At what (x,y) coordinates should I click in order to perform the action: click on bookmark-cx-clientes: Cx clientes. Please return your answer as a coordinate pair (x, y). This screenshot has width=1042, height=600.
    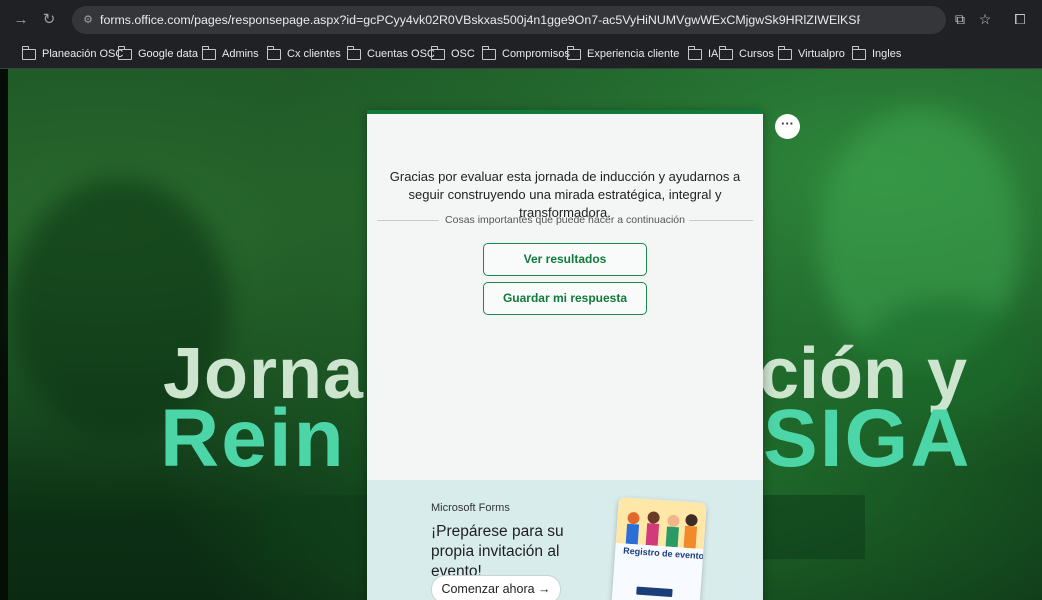
    Looking at the image, I should click on (303, 53).